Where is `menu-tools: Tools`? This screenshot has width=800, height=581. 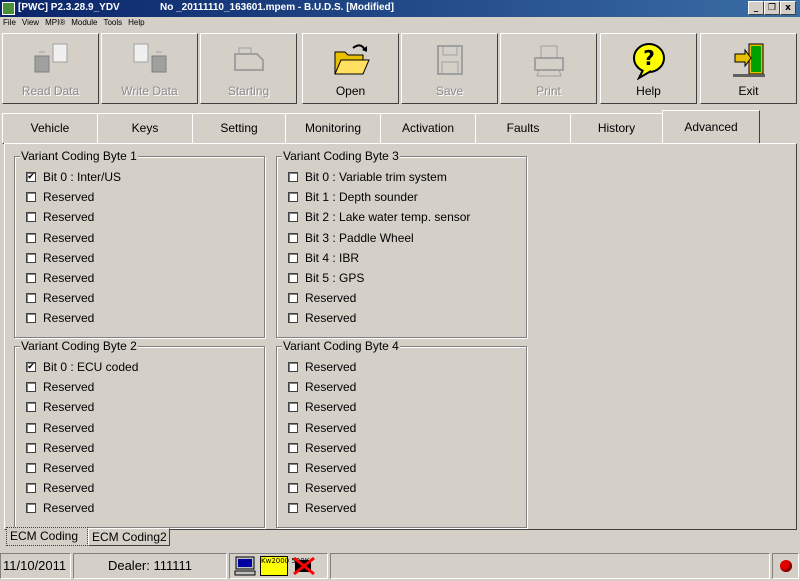
menu-tools: Tools is located at coordinates (112, 23).